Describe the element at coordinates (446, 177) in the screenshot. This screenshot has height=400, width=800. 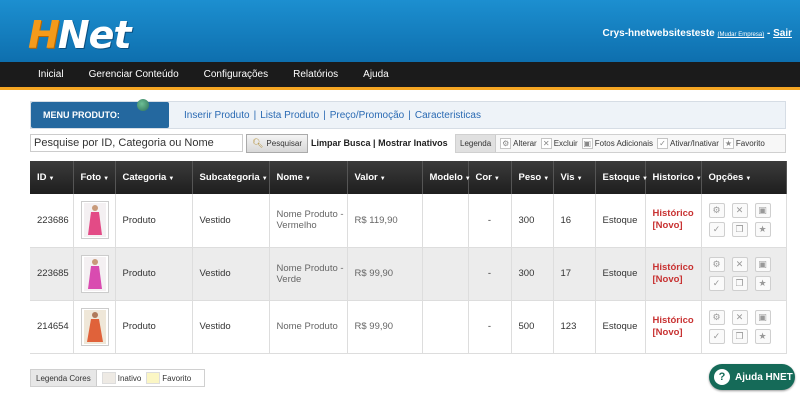
I see `column-header-modelo: Modelo ▼` at that location.